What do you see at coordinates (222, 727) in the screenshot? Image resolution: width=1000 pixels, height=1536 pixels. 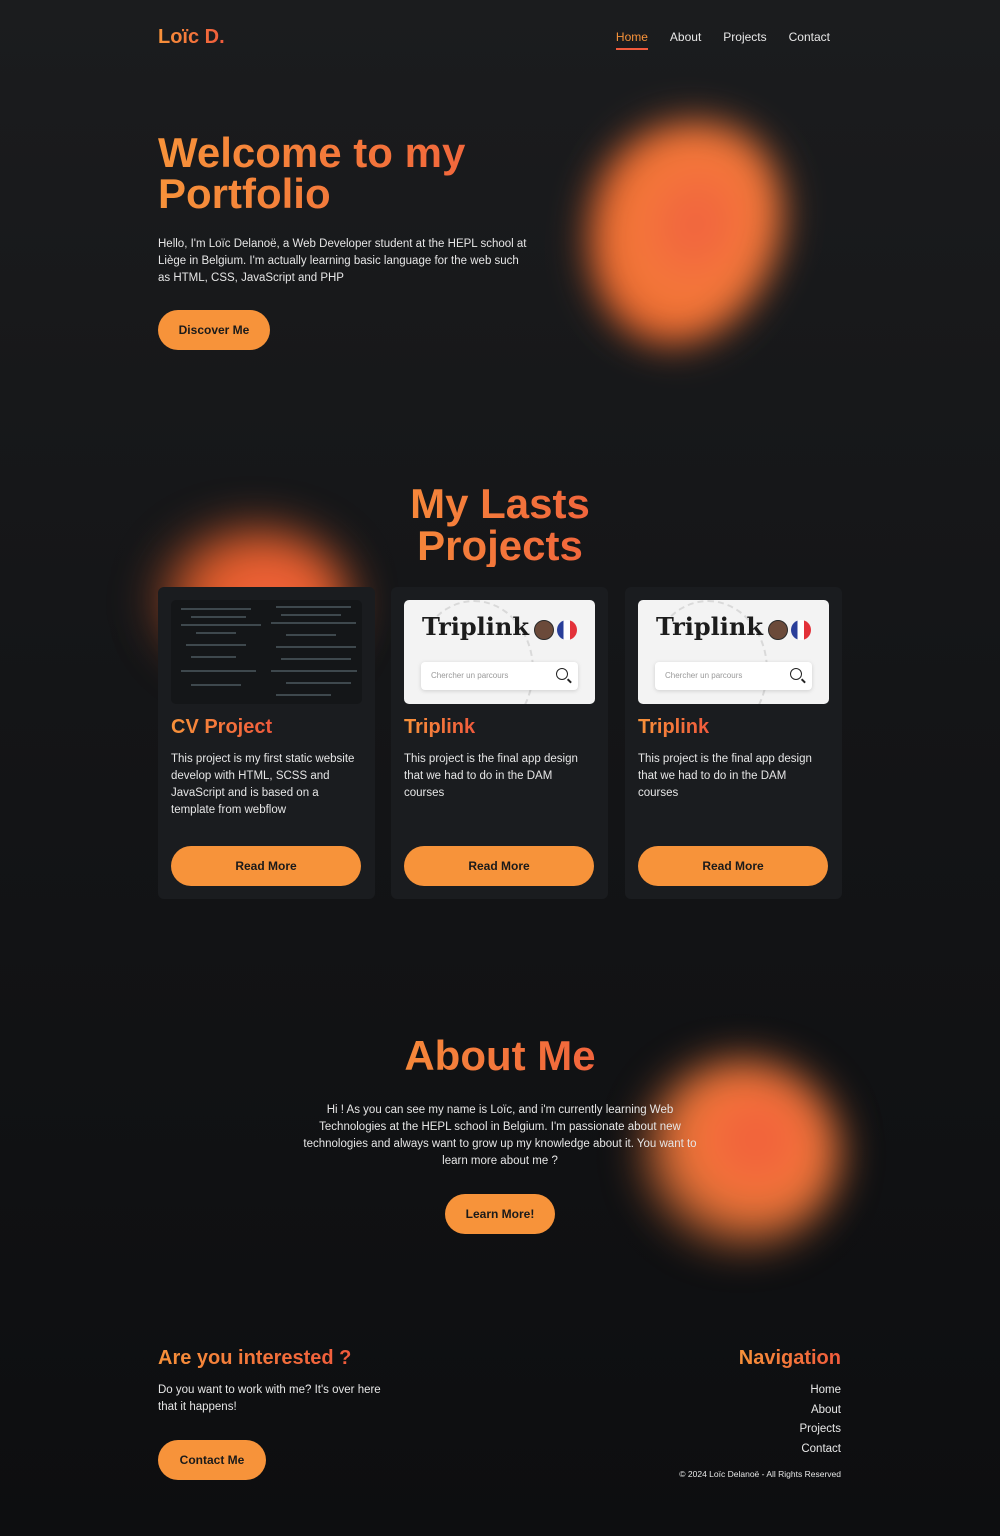 I see `card-title: CV Project` at bounding box center [222, 727].